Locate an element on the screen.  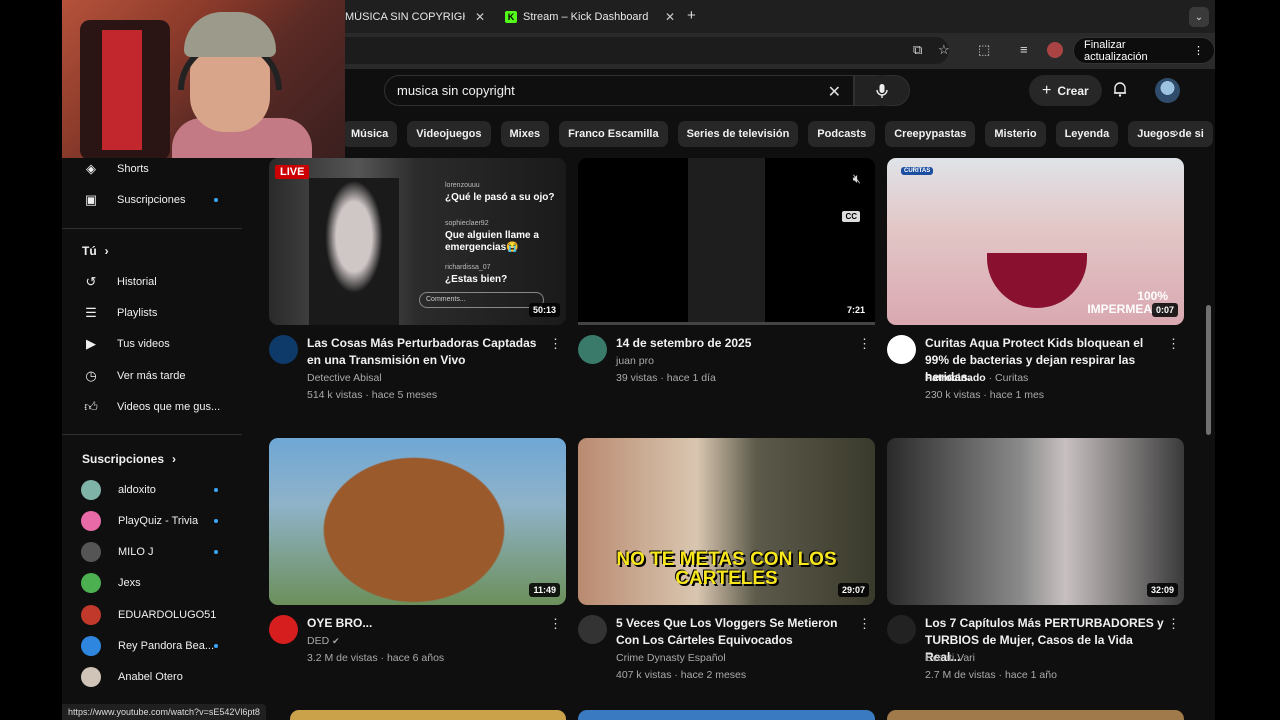
video-thumbnail: 32:09 is located at coordinates (1035, 521).